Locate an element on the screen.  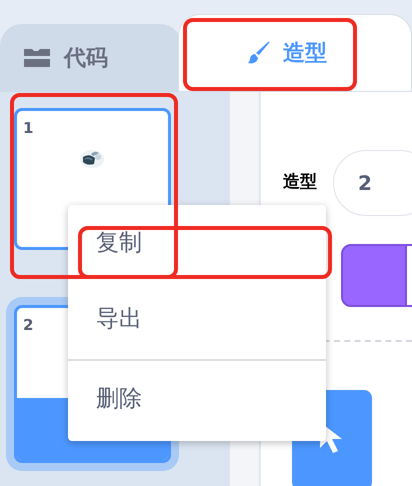
menu-item: 删除 is located at coordinates (197, 399).